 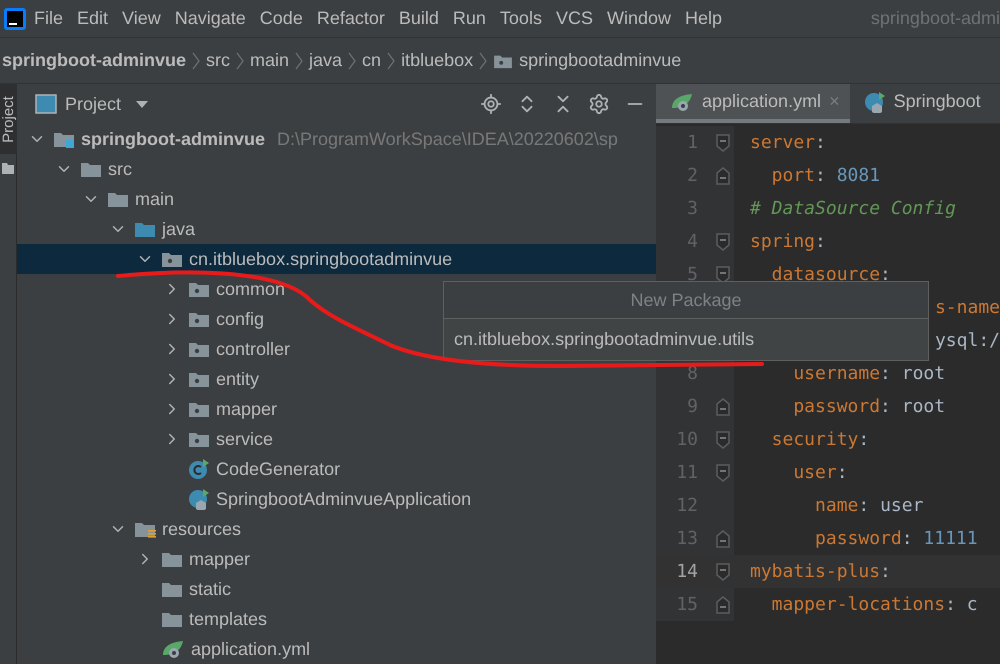 I want to click on breadcrumb-item: springbootadminvue, so click(x=587, y=60).